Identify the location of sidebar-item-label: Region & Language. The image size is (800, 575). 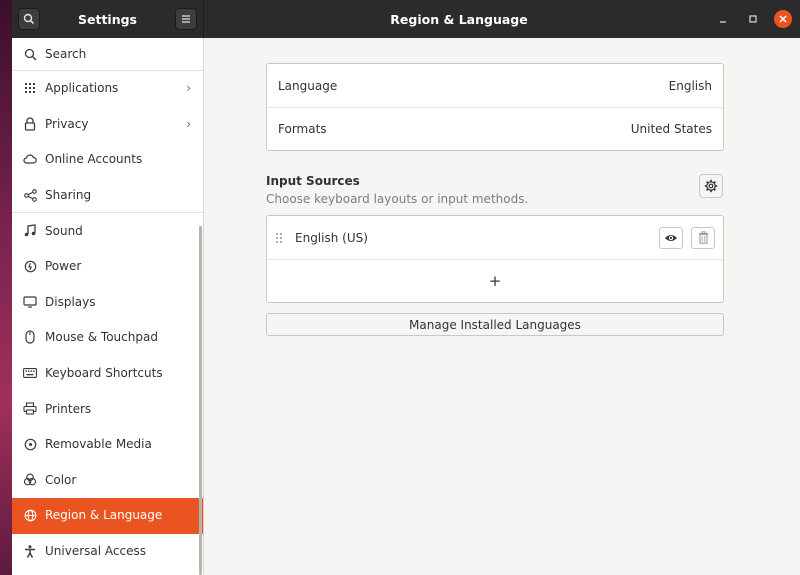
(104, 515).